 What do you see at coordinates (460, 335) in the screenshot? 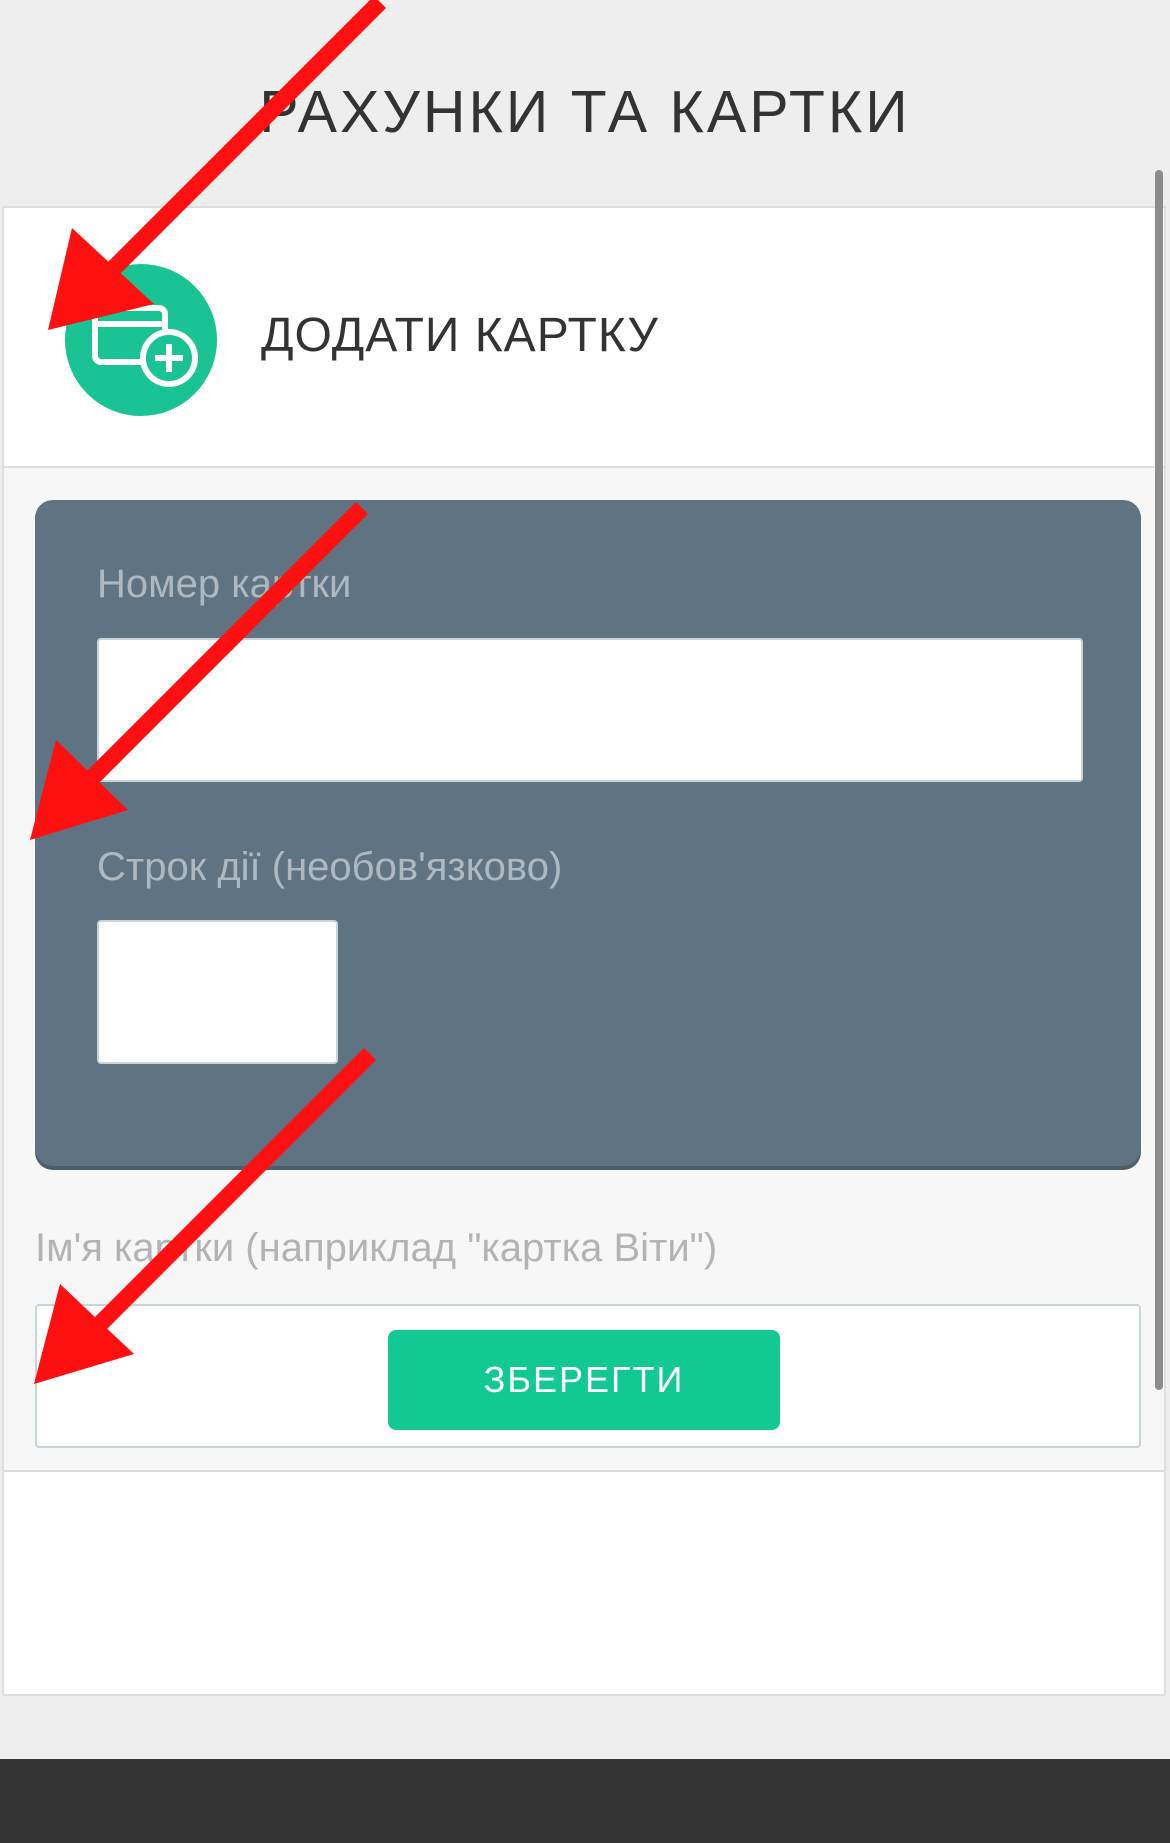
I see `add-card-label: ДОДАТИ КАРТКУ` at bounding box center [460, 335].